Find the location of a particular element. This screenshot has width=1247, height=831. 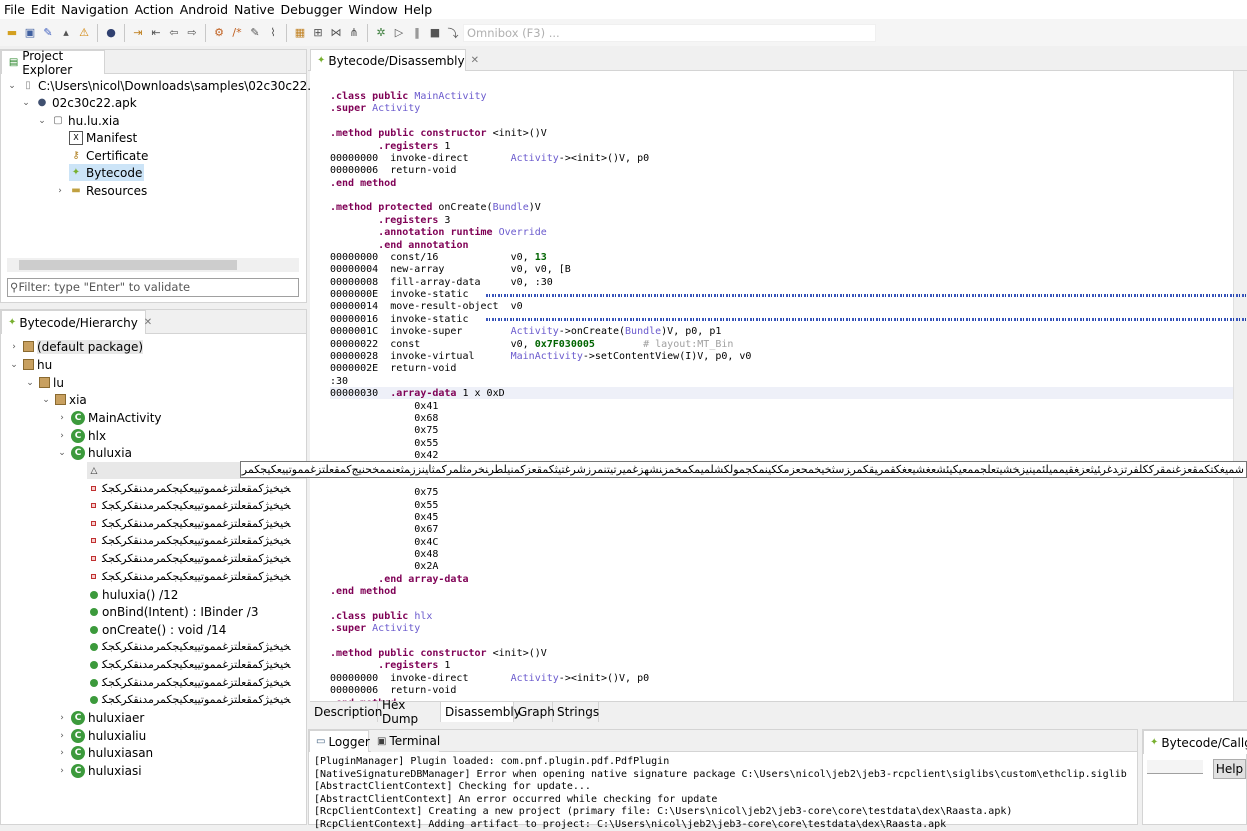

tab-strings: Strings is located at coordinates (576, 712).